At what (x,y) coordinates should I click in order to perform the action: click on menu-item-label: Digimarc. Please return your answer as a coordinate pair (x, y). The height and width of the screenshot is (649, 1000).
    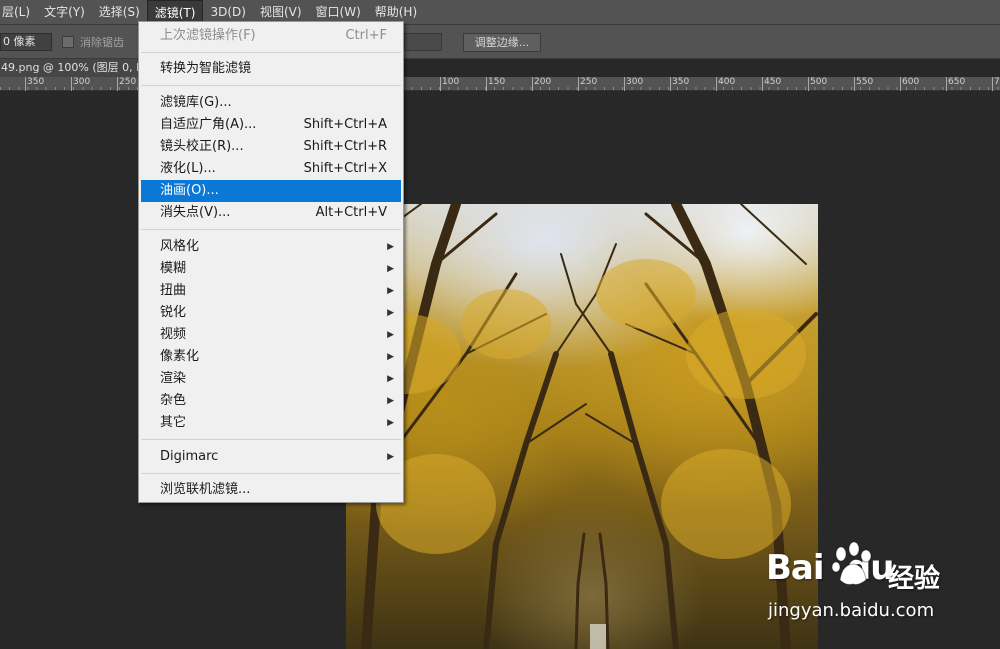
    Looking at the image, I should click on (189, 456).